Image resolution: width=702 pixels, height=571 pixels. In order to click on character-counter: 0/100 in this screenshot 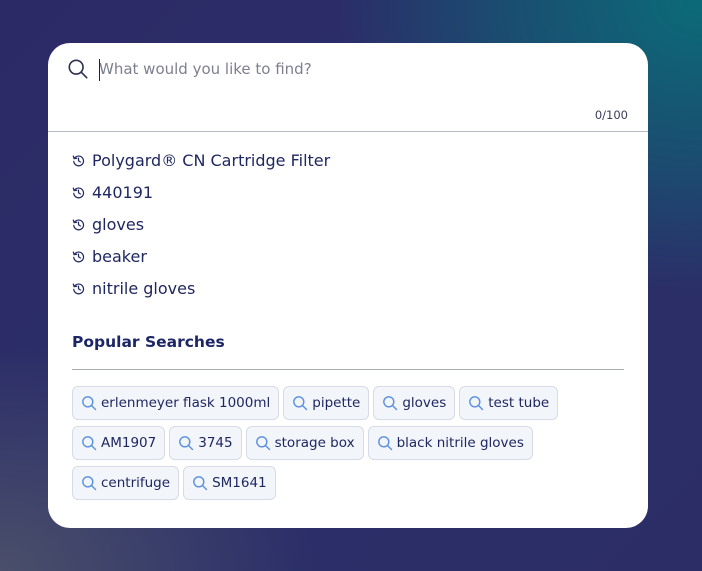, I will do `click(611, 115)`.